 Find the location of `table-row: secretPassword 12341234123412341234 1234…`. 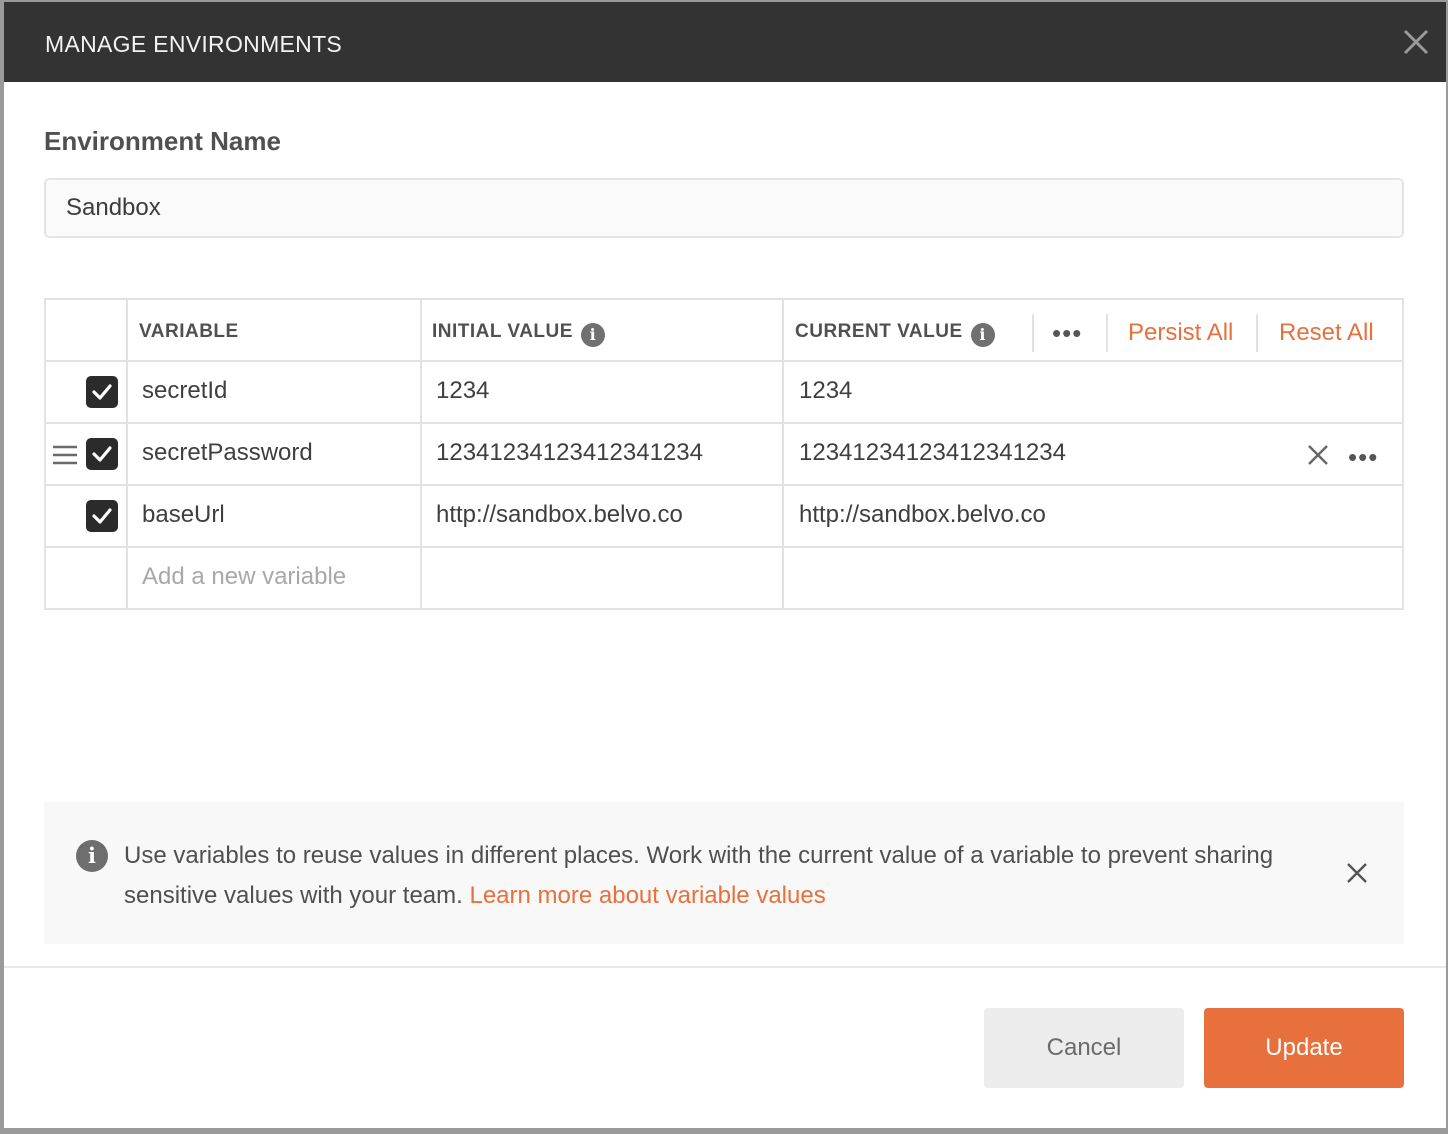

table-row: secretPassword 12341234123412341234 1234… is located at coordinates (724, 455).